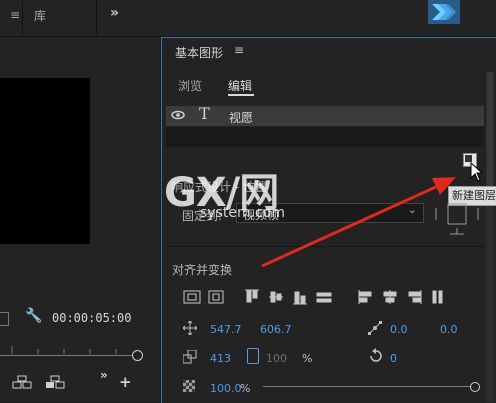  I want to click on tab-edit: 编辑, so click(240, 85).